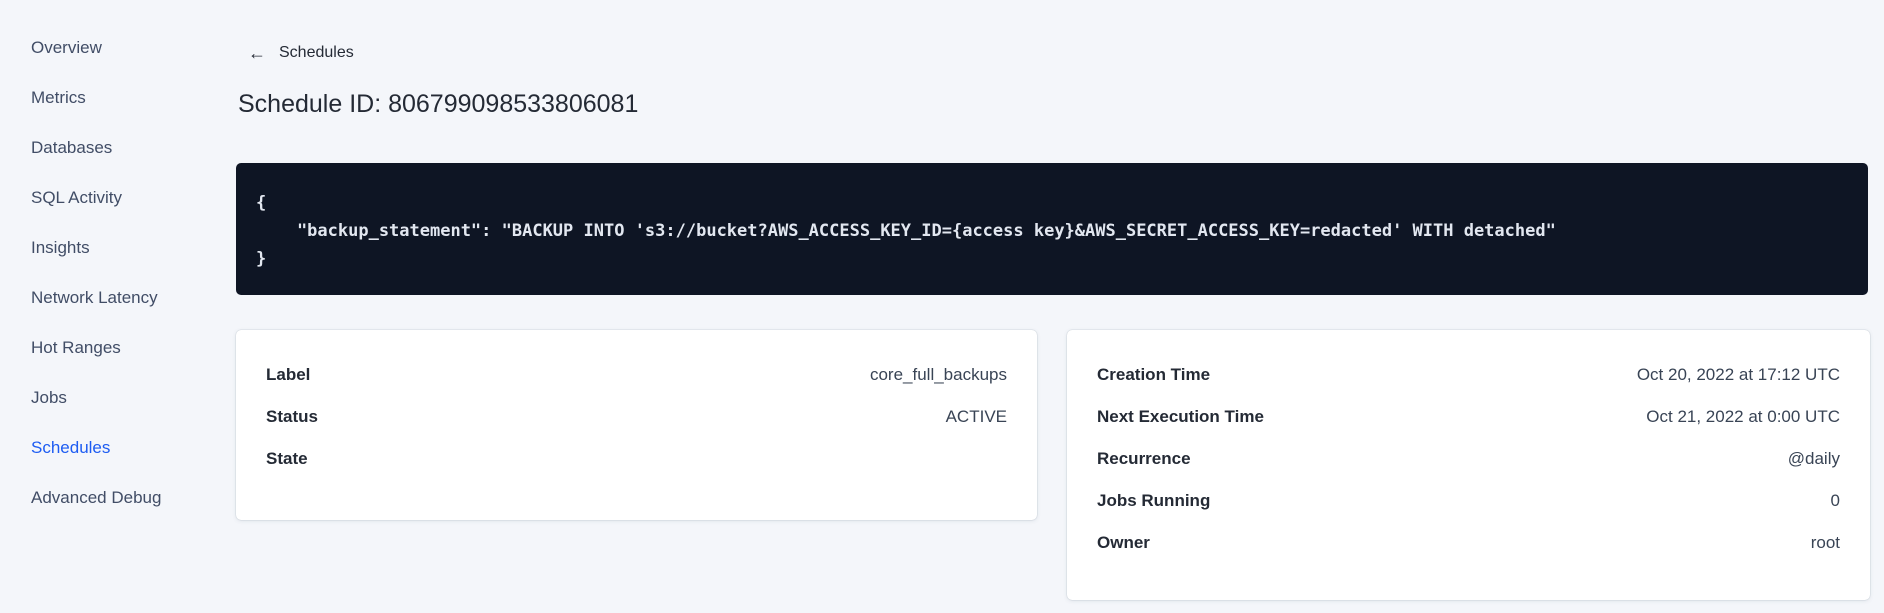 This screenshot has width=1884, height=613. What do you see at coordinates (1468, 459) in the screenshot?
I see `table-row: Recurrence @daily` at bounding box center [1468, 459].